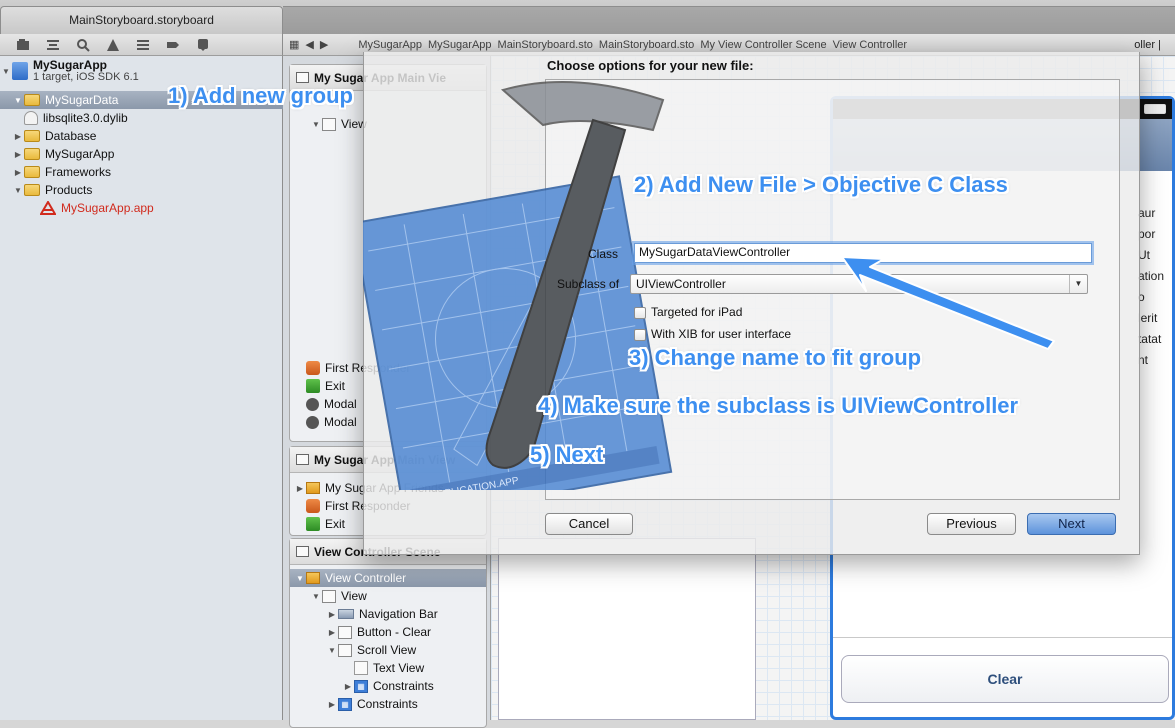 Image resolution: width=1175 pixels, height=728 pixels. I want to click on jumpbar-item: View Controller, so click(870, 45).